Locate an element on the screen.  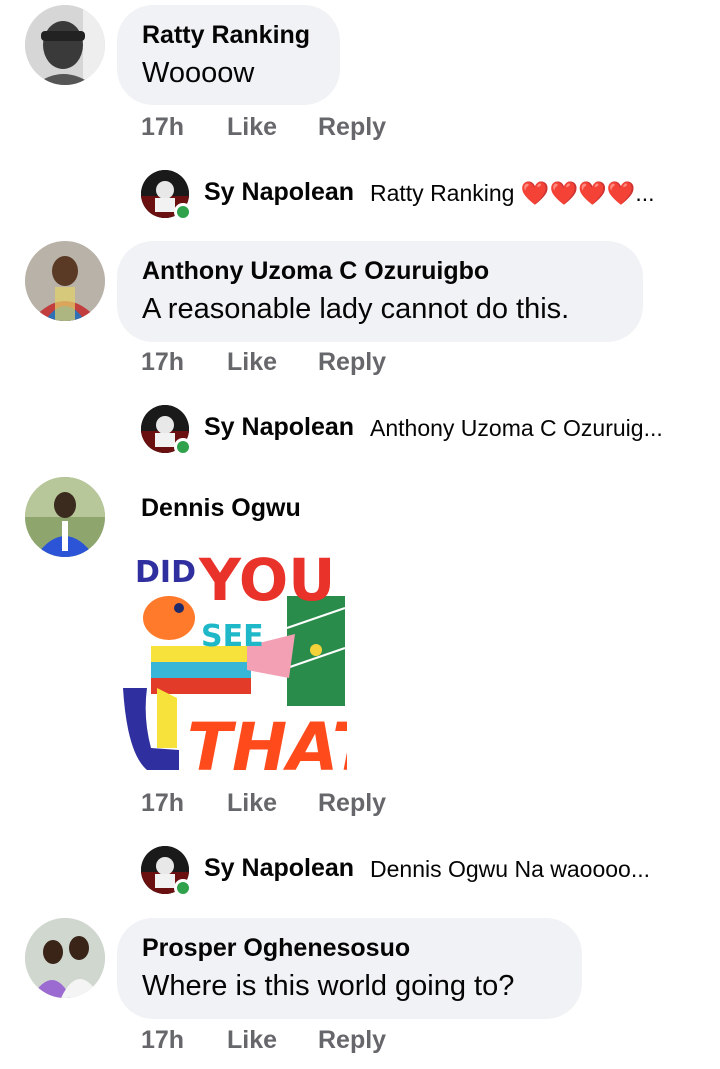
comment-author: Prosper Oghenesosuo is located at coordinates (349, 948).